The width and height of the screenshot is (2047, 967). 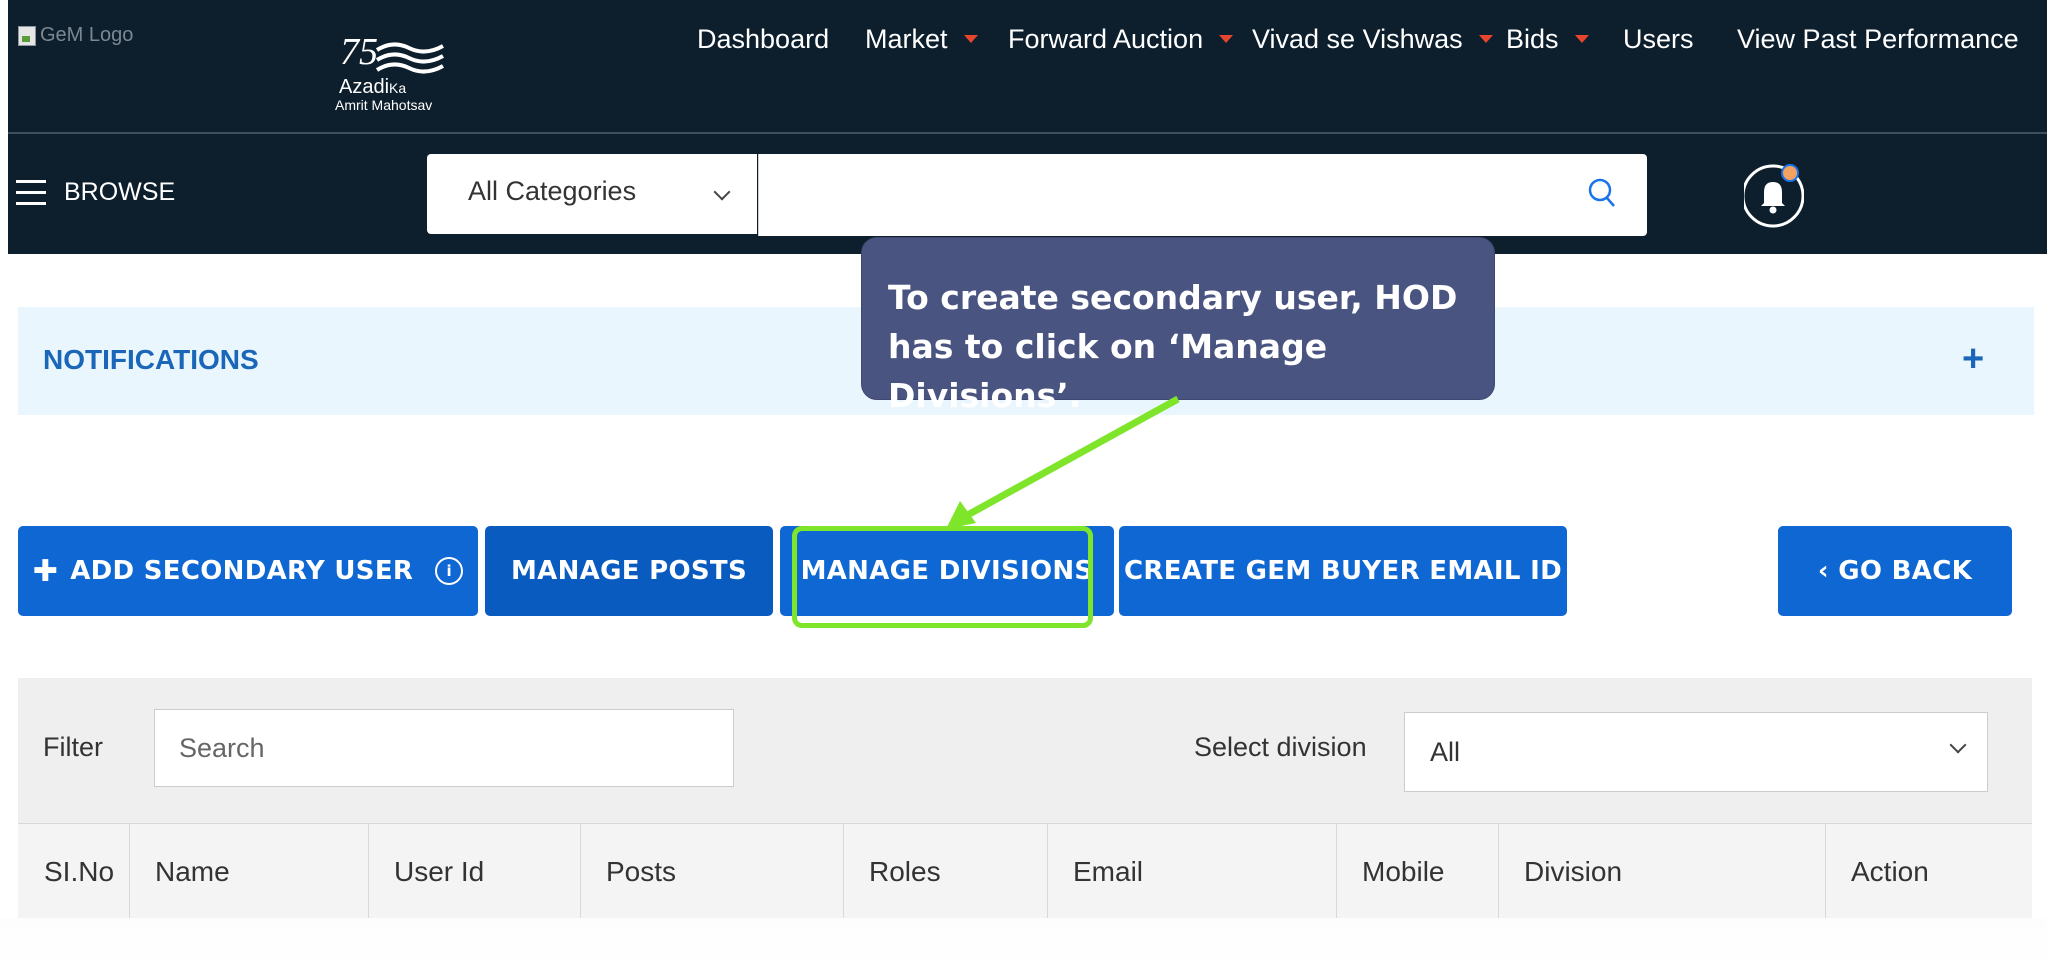 What do you see at coordinates (905, 872) in the screenshot?
I see `column-header-roles: Roles` at bounding box center [905, 872].